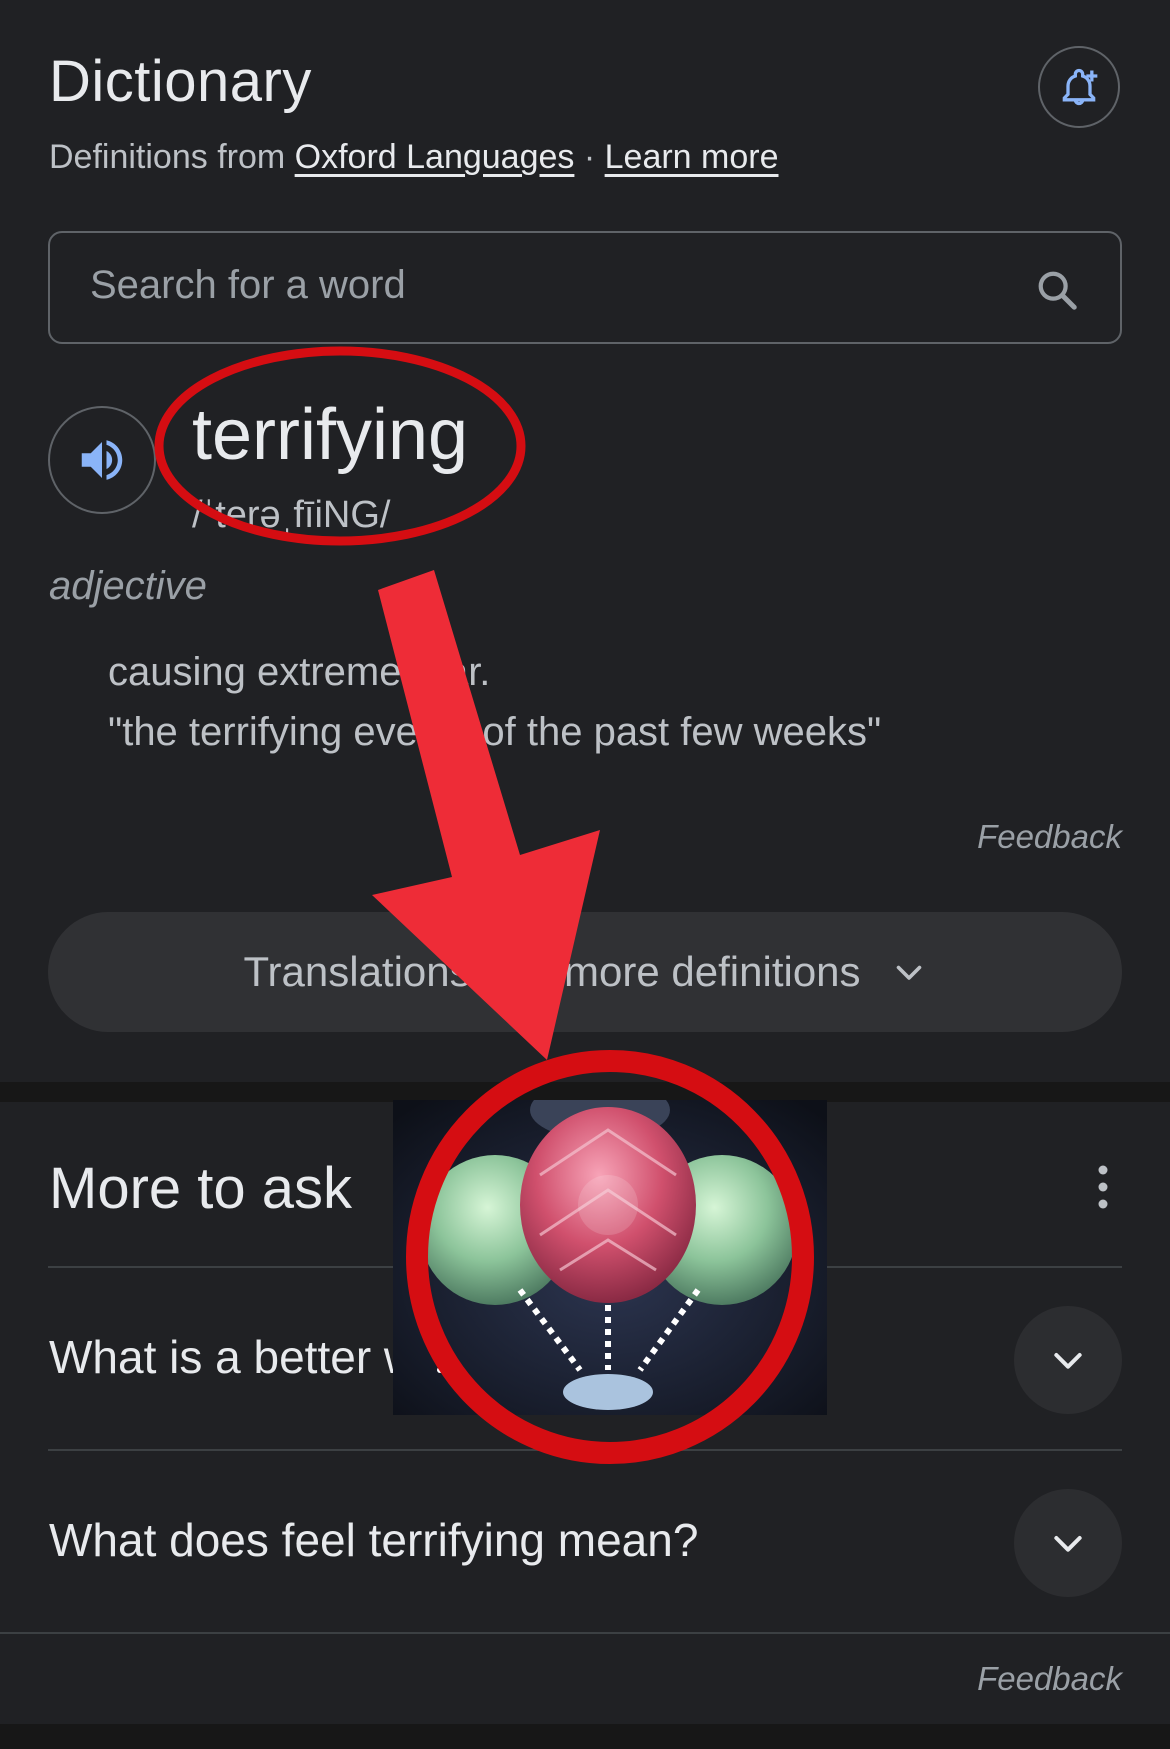 This screenshot has height=1749, width=1170. What do you see at coordinates (435, 157) in the screenshot?
I see `oxford-languages-link: Oxford Languages` at bounding box center [435, 157].